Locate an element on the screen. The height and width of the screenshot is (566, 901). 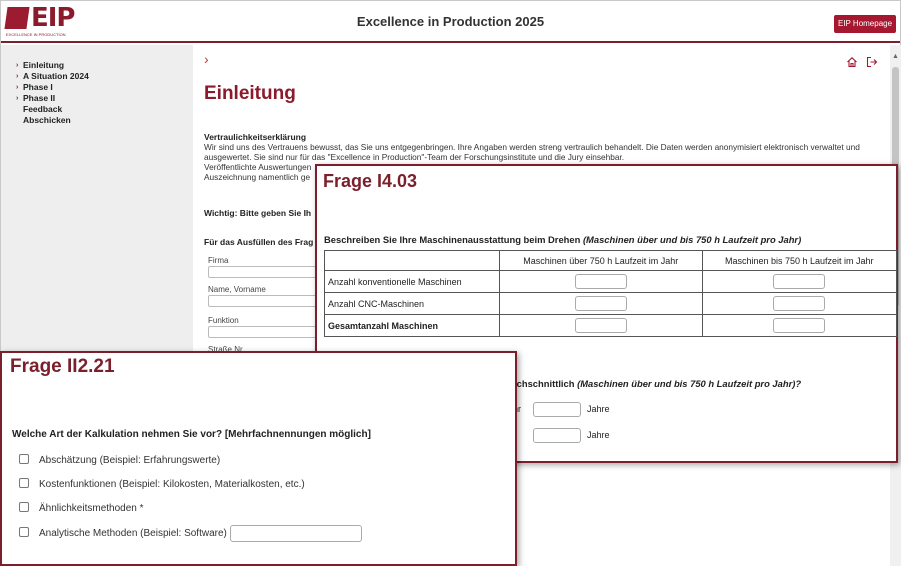
table-header-cell is located at coordinates (412, 260).